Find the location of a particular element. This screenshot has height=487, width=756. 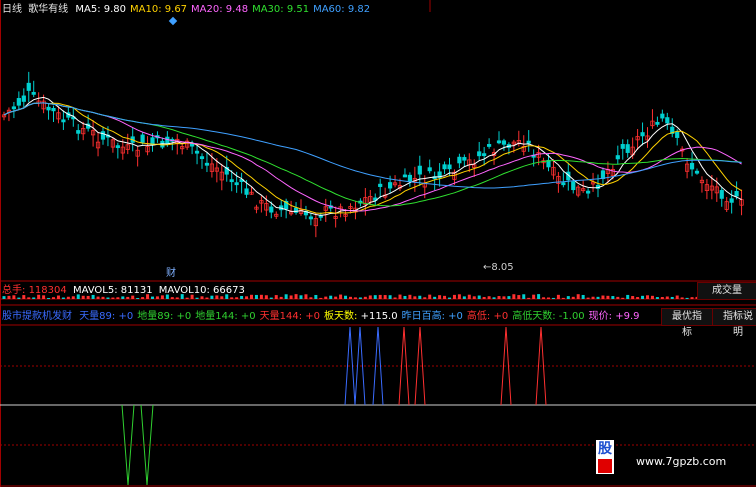

best-indicator-tab: 最优指标 is located at coordinates (687, 323).